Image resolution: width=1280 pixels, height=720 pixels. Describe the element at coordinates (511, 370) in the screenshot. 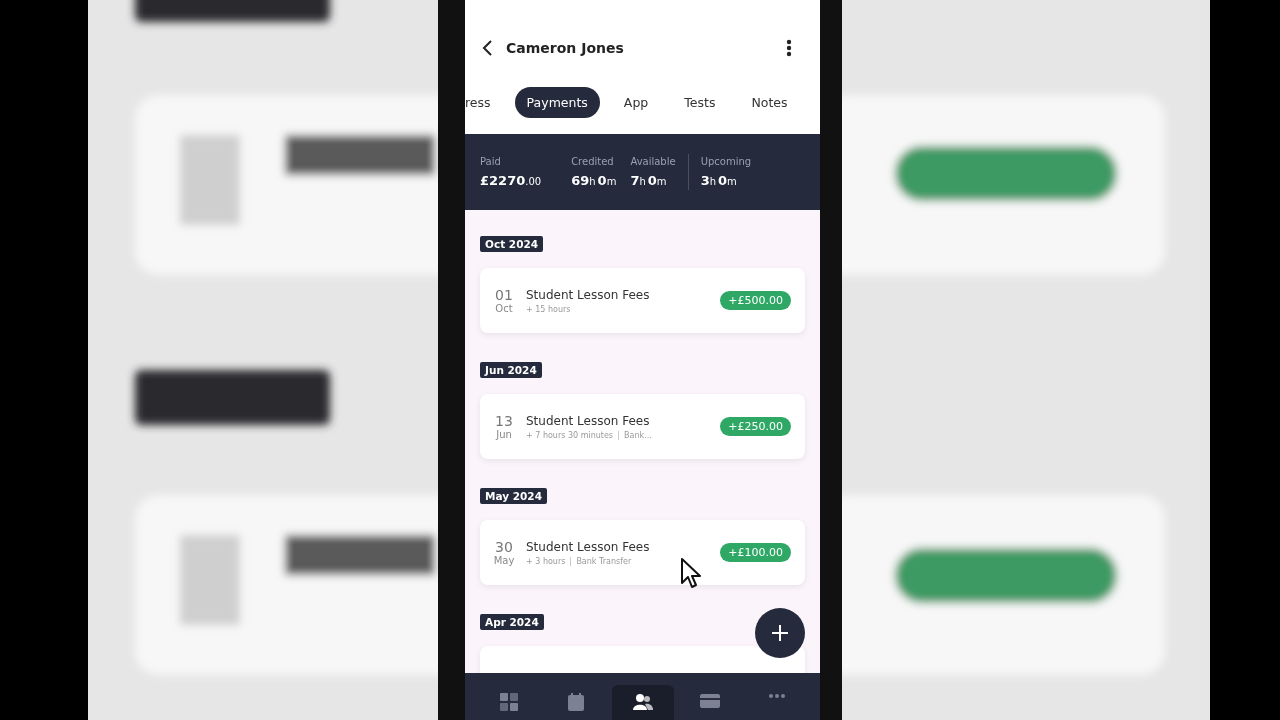

I see `month-tag: Jun 2024` at that location.